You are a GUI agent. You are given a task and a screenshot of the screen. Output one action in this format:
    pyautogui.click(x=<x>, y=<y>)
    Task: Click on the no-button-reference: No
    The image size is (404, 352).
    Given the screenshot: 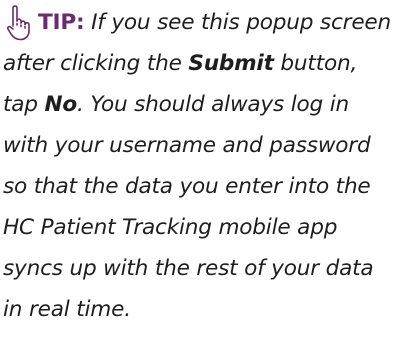 What is the action you would take?
    pyautogui.click(x=60, y=104)
    